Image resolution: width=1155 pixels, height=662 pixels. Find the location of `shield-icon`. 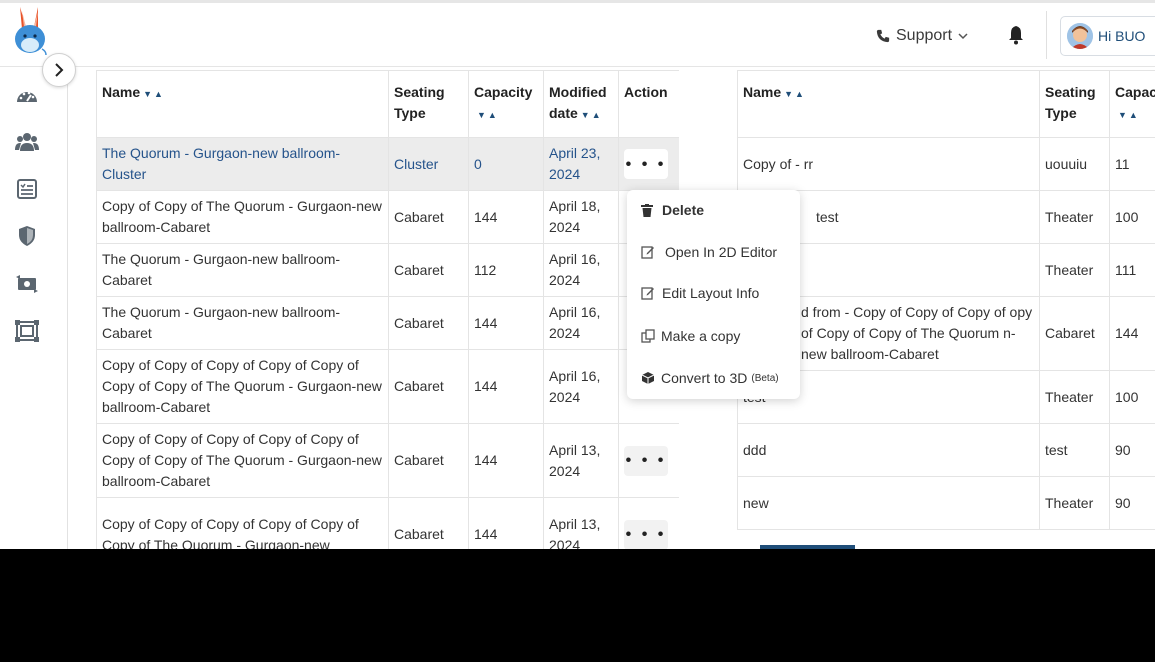

shield-icon is located at coordinates (27, 236).